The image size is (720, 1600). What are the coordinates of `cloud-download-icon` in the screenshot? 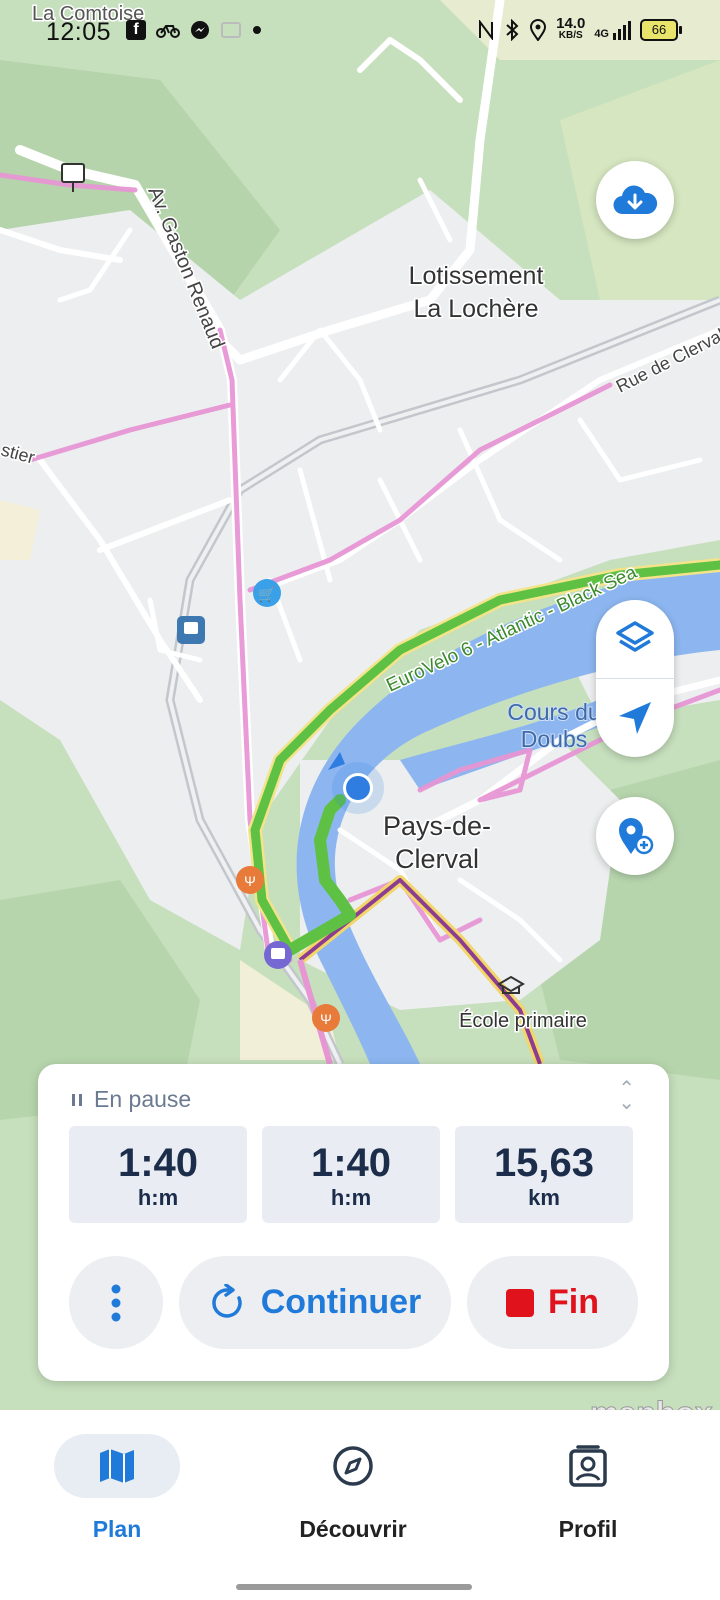 It's located at (635, 200).